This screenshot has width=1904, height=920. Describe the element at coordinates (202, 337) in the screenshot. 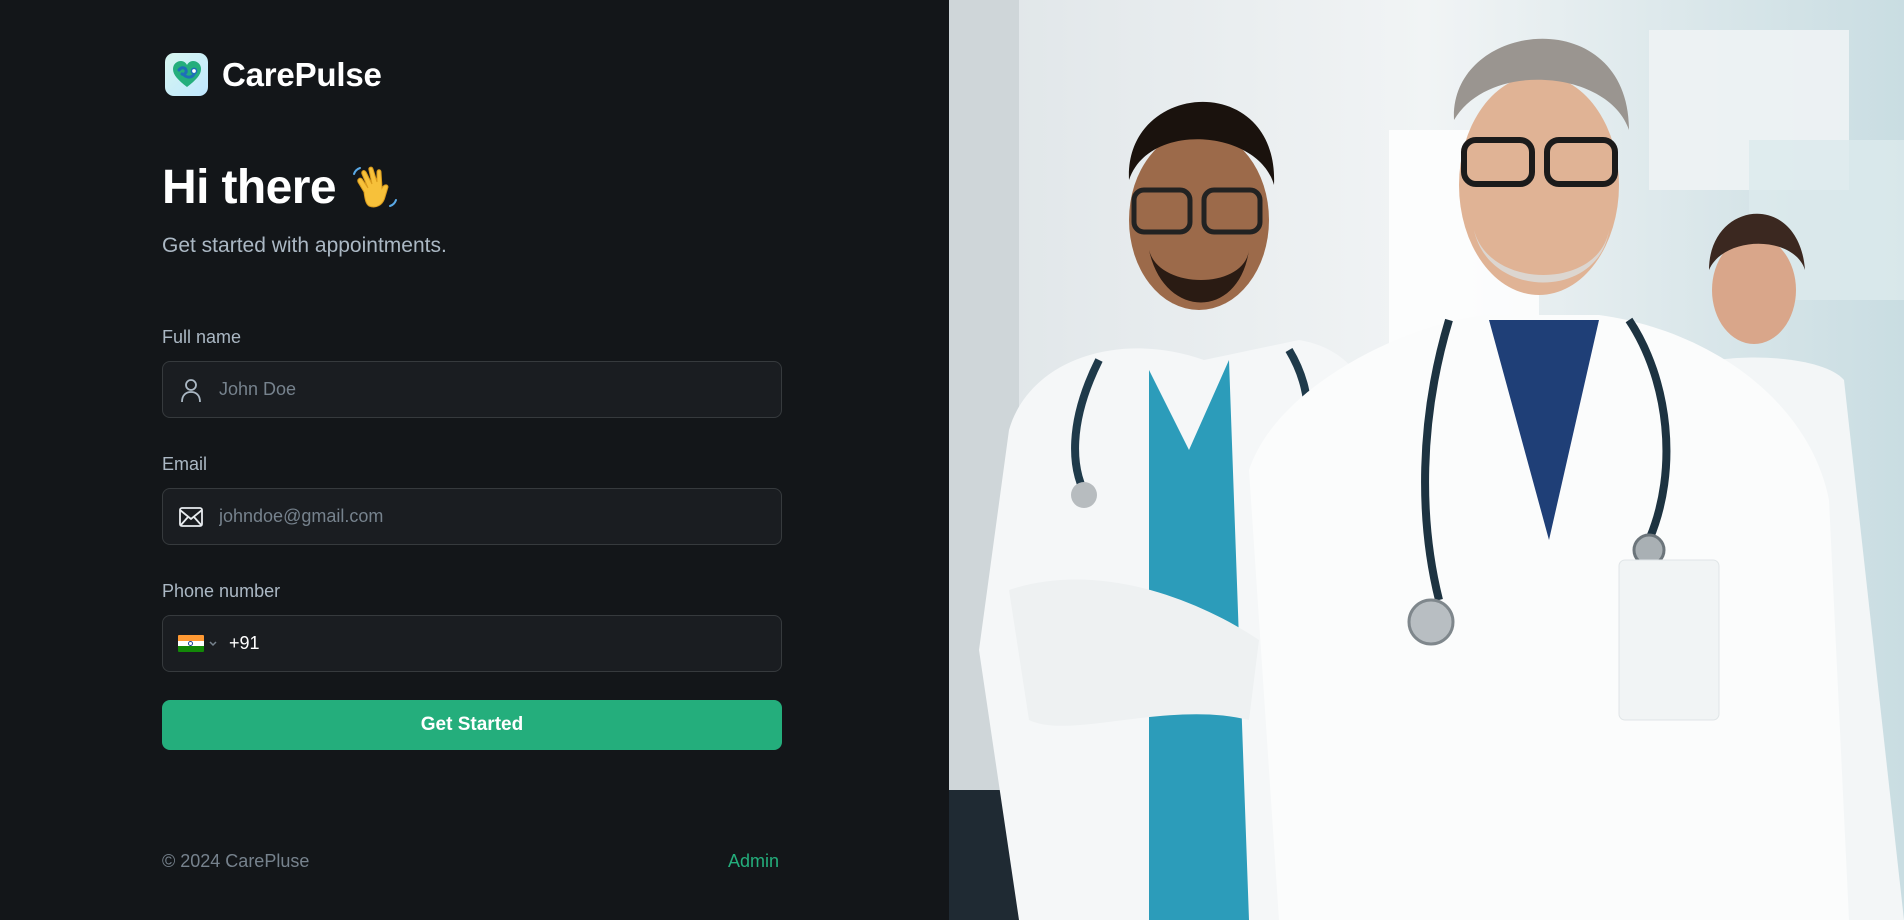

I see `full-name-label: Full name` at that location.